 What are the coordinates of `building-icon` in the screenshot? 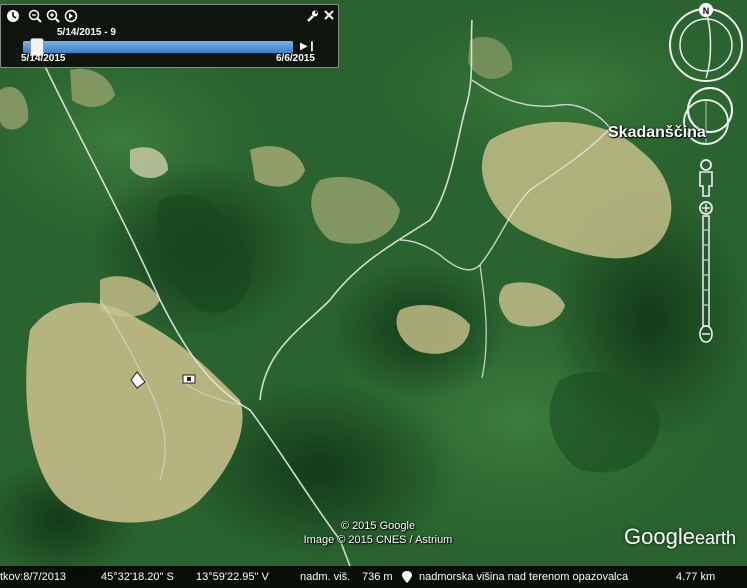 It's located at (189, 378).